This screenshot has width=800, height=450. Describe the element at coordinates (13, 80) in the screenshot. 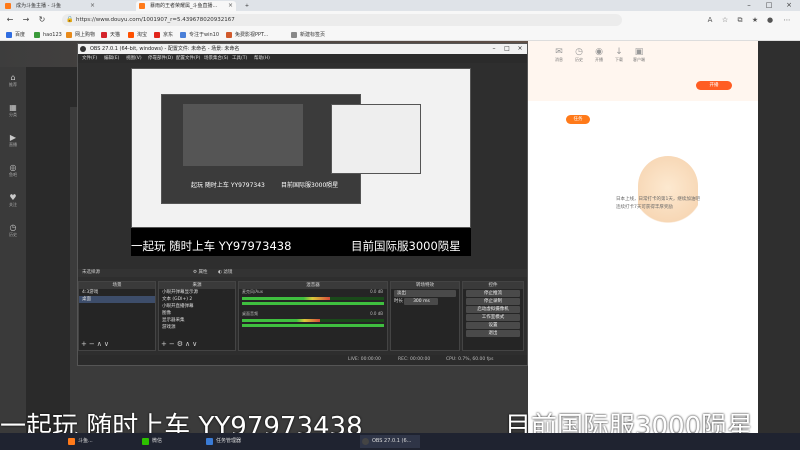

I see `left-nav-item: ⌂ 推荐` at that location.